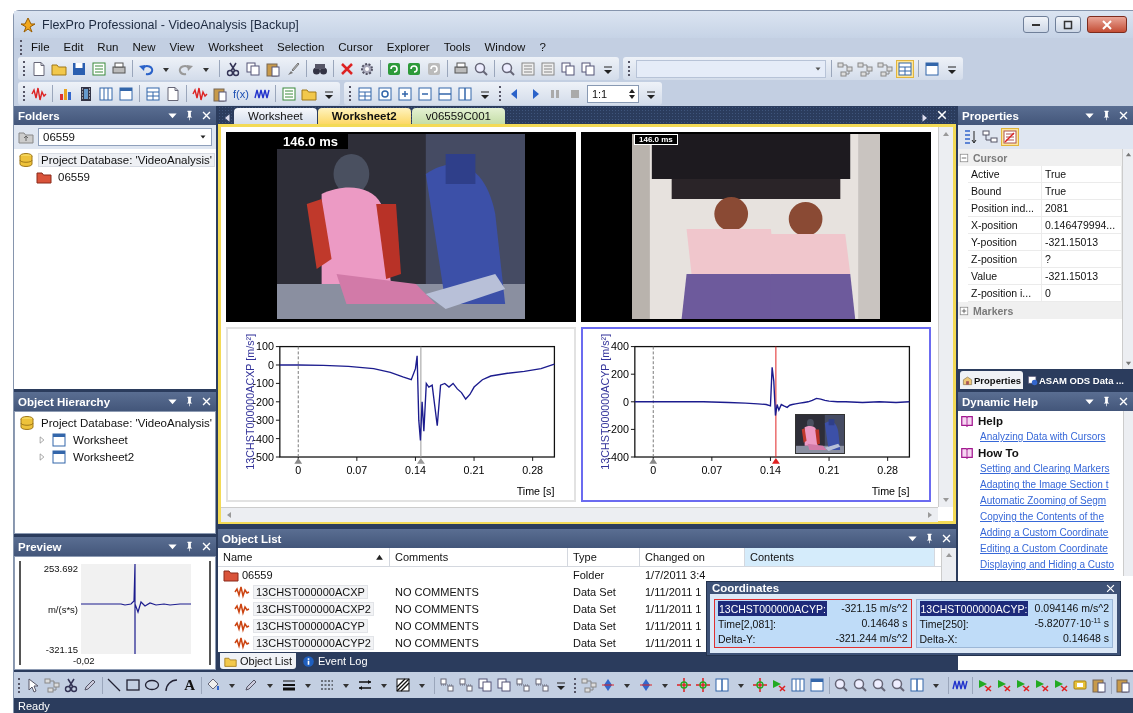 Image resolution: width=1133 pixels, height=713 pixels. Describe the element at coordinates (298, 469) in the screenshot. I see `x-tick-label: 0` at that location.